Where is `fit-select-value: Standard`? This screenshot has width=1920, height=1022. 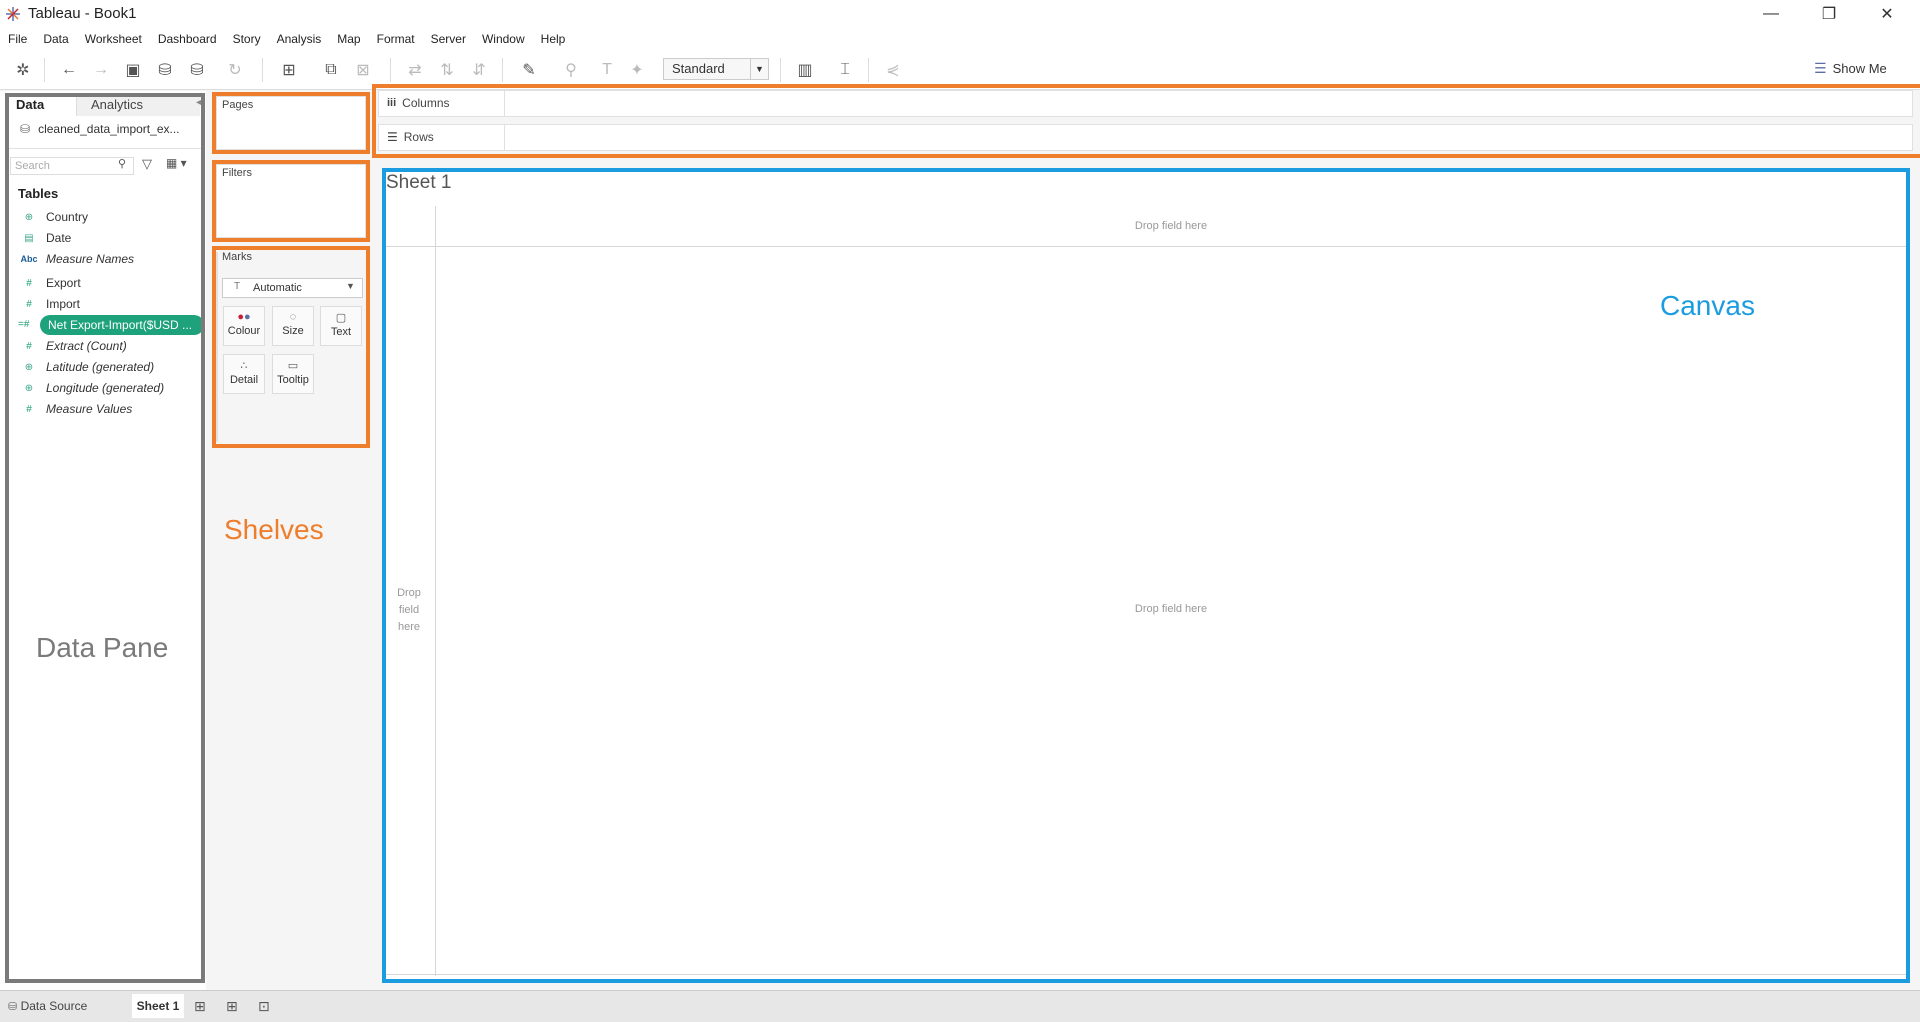
fit-select-value: Standard is located at coordinates (698, 68).